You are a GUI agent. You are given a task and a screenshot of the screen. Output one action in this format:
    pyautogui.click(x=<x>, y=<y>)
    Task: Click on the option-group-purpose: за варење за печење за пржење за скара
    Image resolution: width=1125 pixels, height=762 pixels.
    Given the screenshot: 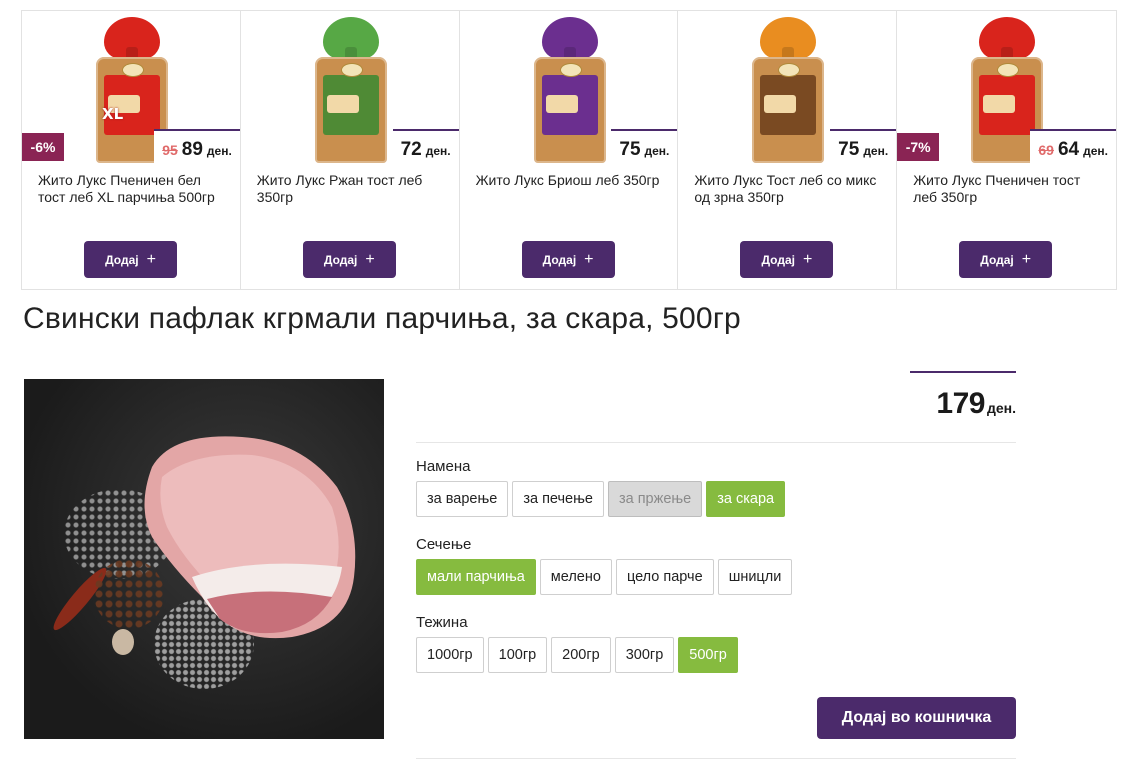 What is the action you would take?
    pyautogui.click(x=601, y=499)
    